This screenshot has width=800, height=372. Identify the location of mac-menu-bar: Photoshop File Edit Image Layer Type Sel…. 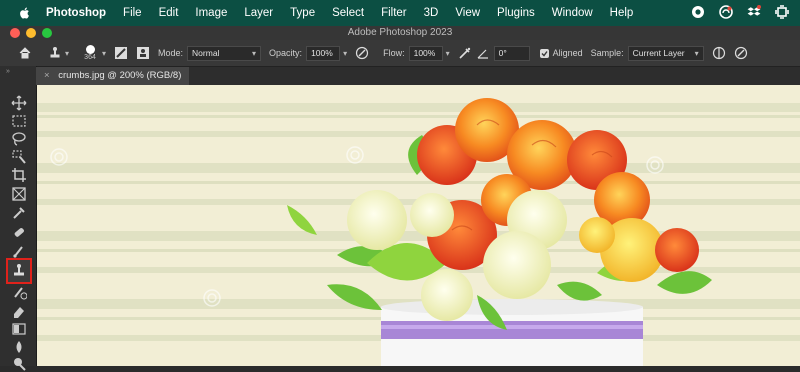
(400, 13).